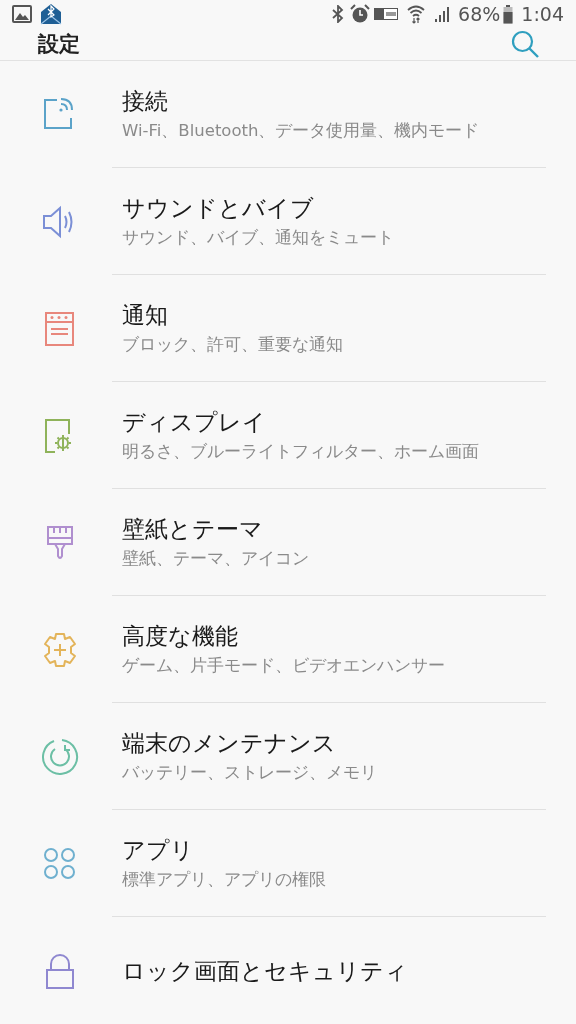  Describe the element at coordinates (258, 238) in the screenshot. I see `setting-description: サウンド、バイブ、通知をミュート` at that location.